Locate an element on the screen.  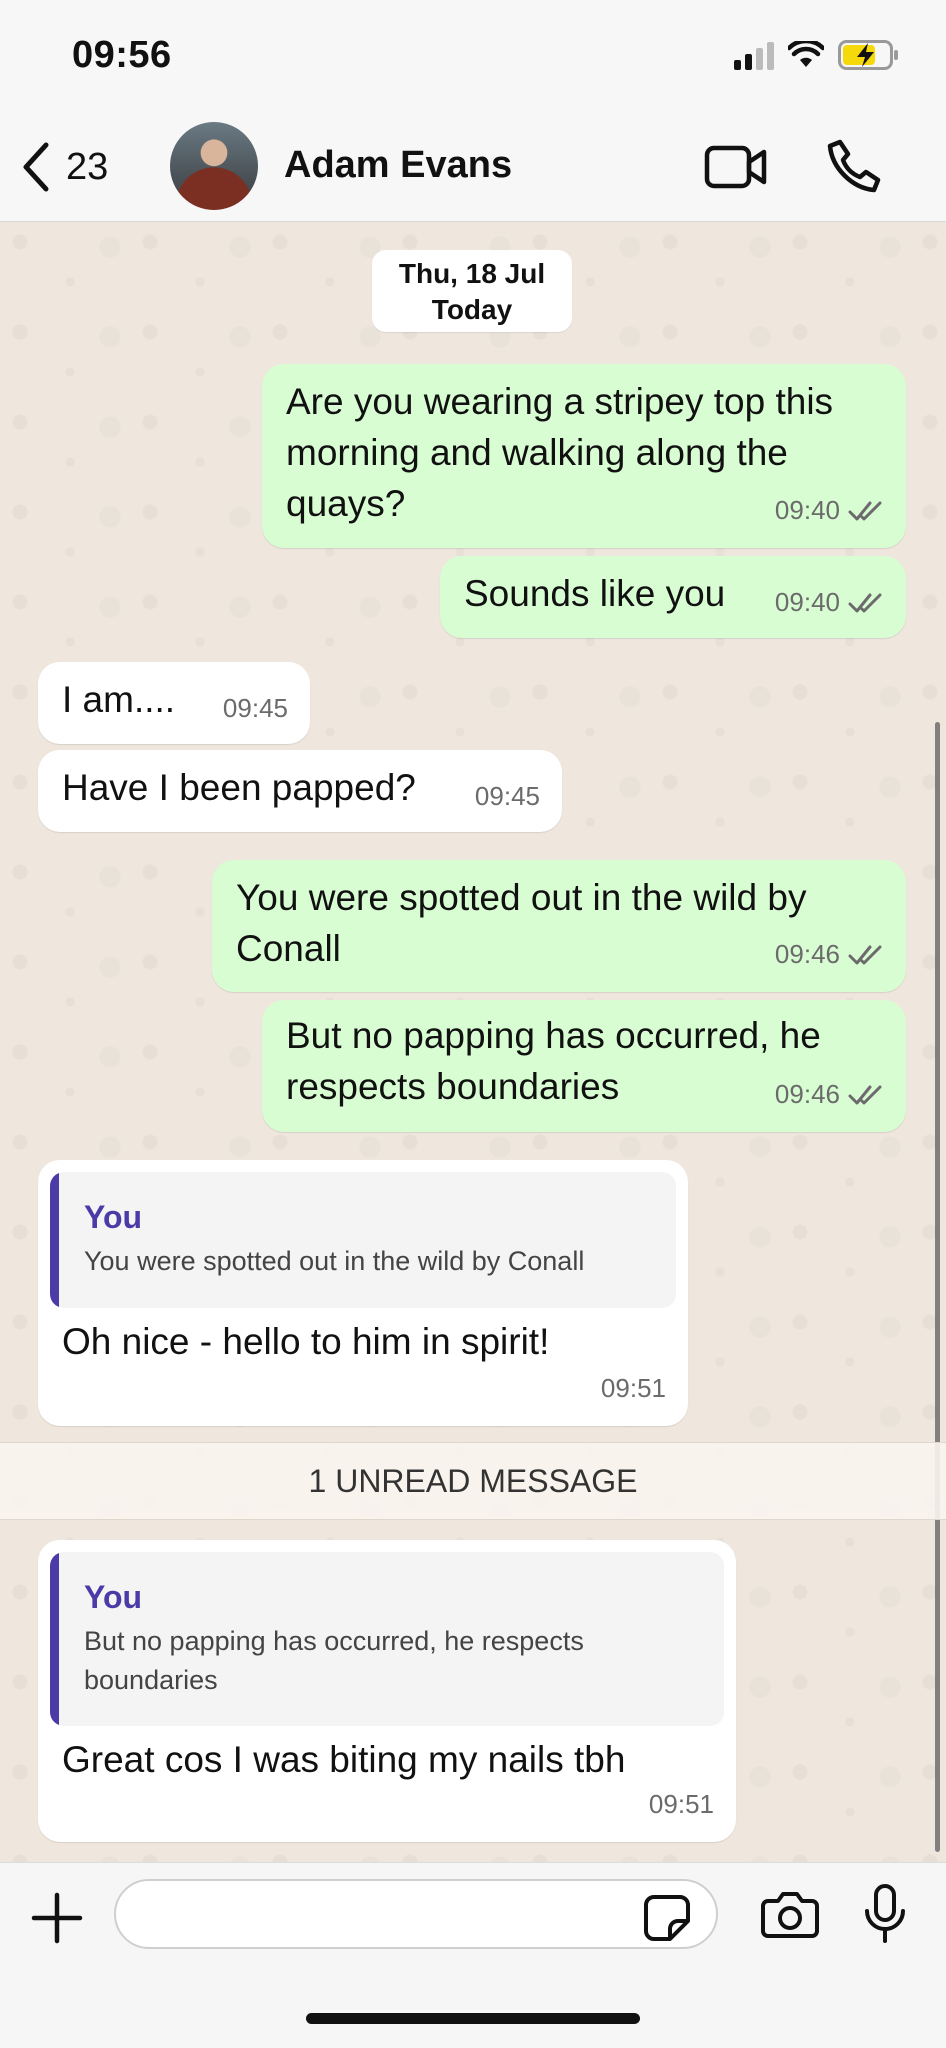
video-call-icon is located at coordinates (736, 167).